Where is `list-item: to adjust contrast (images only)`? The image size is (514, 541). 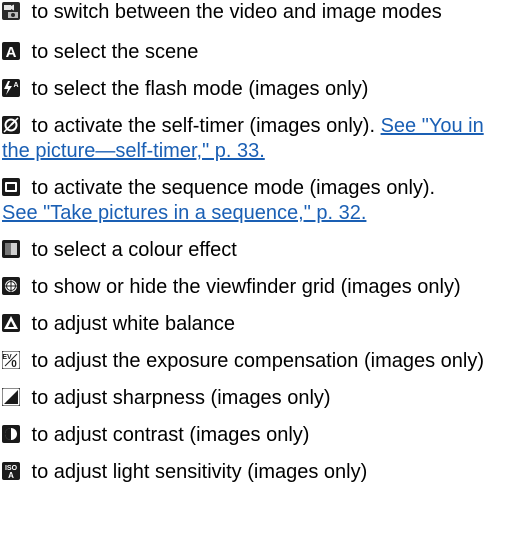 list-item: to adjust contrast (images only) is located at coordinates (258, 435).